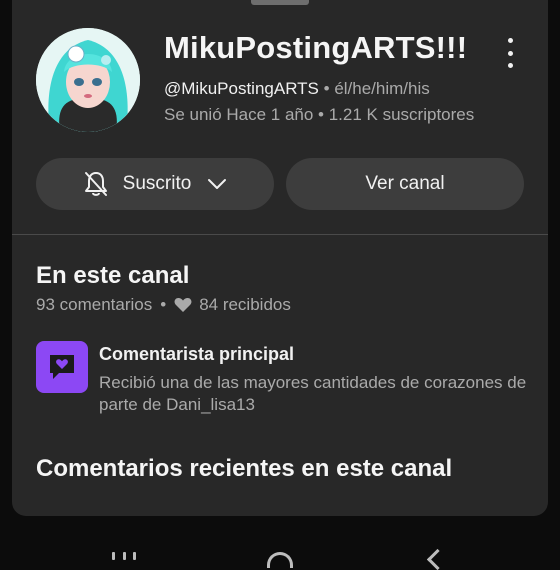  I want to click on on-channel-stats: 93 comentarios • 84 recibidos, so click(163, 305).